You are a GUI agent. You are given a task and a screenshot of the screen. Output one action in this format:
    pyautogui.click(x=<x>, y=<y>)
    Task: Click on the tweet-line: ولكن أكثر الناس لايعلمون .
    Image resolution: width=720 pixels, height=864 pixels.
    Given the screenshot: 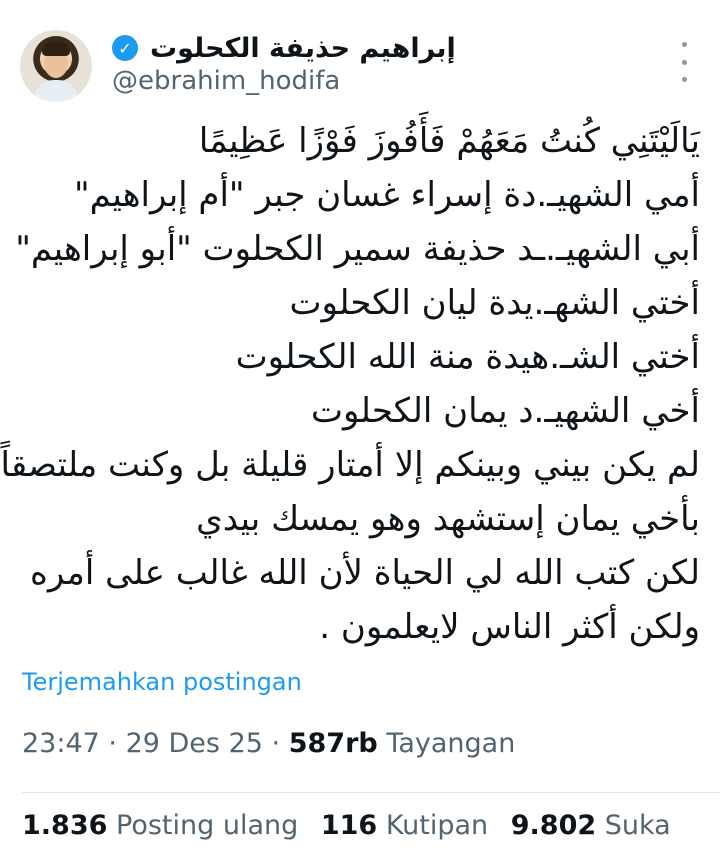 What is the action you would take?
    pyautogui.click(x=509, y=627)
    